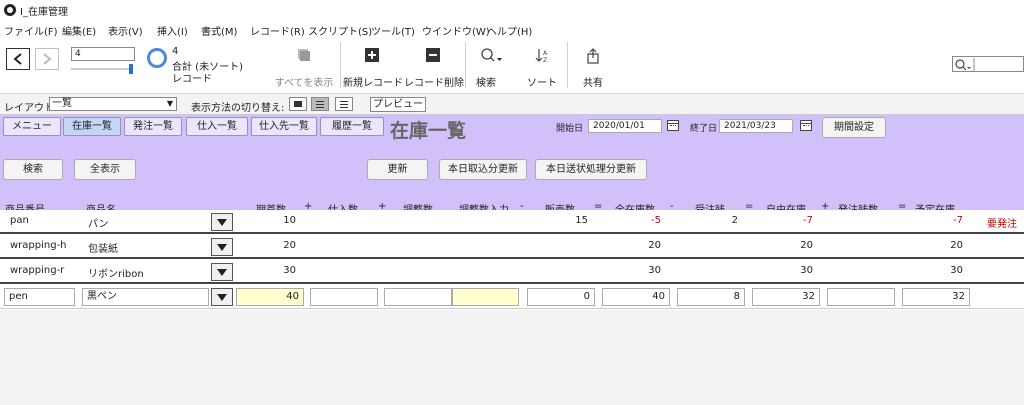 The height and width of the screenshot is (405, 1024). I want to click on purchase-field, so click(344, 297).